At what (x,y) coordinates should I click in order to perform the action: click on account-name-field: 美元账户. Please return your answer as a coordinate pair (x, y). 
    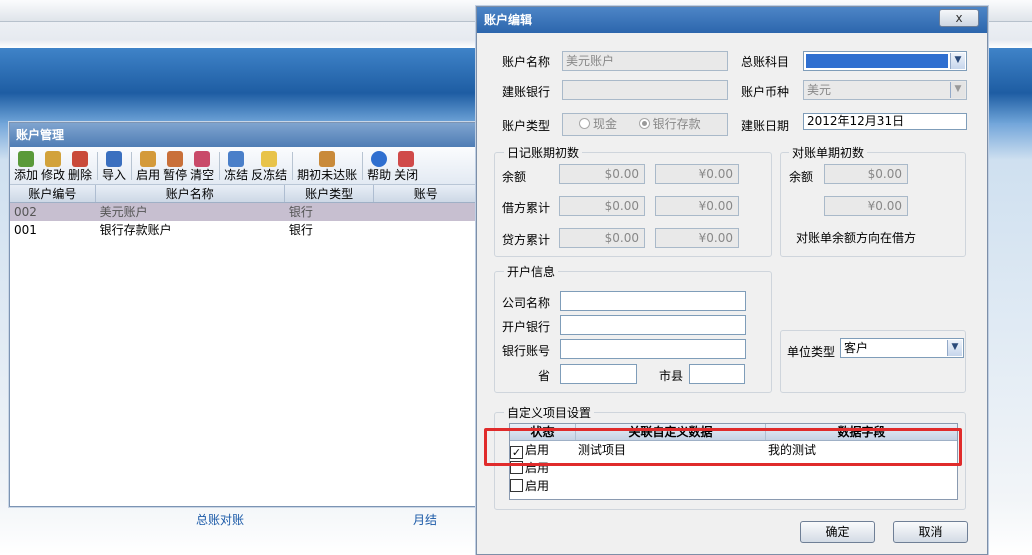
    Looking at the image, I should click on (645, 61).